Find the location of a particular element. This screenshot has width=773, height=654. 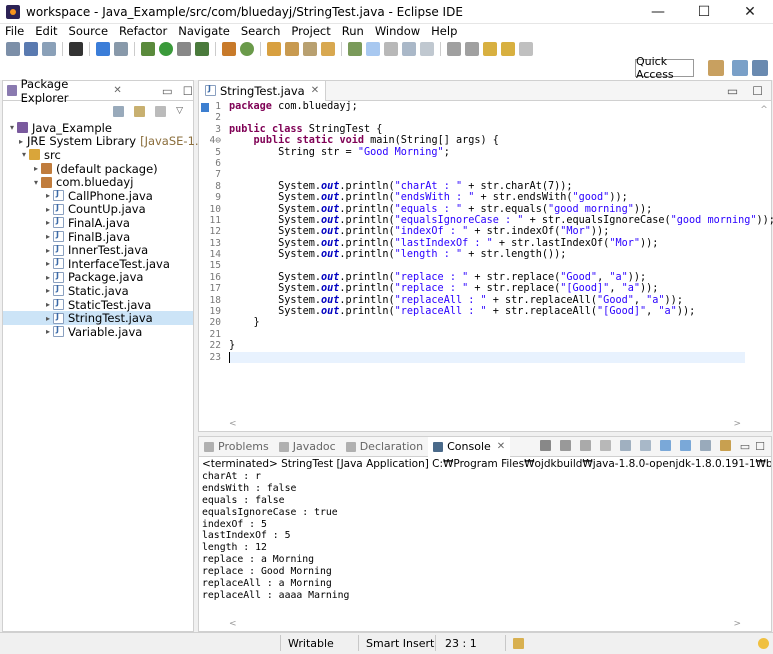

memory-icon is located at coordinates (518, 643).